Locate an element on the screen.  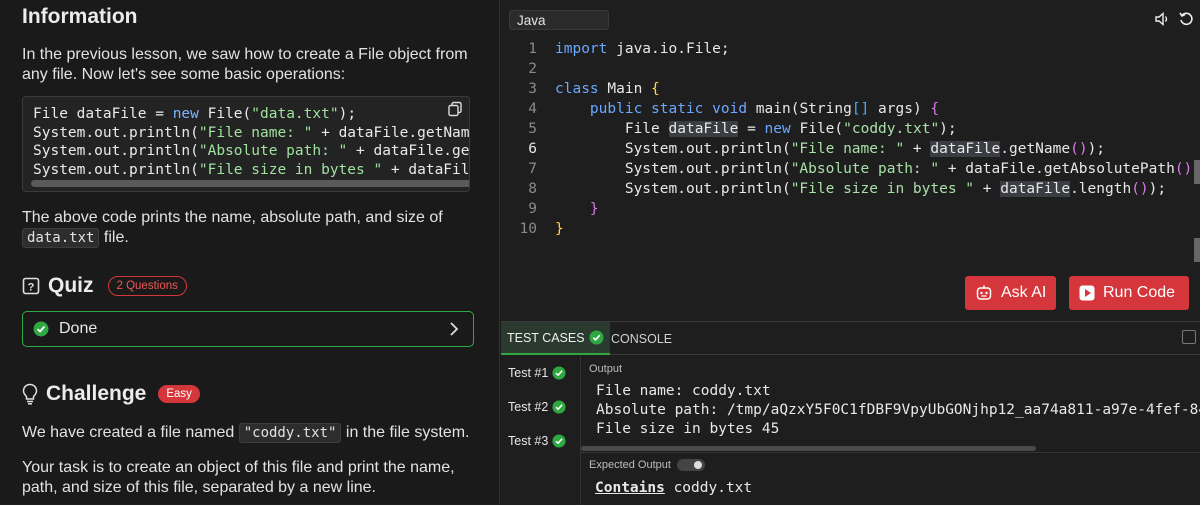
line-number: 2 is located at coordinates (532, 69).